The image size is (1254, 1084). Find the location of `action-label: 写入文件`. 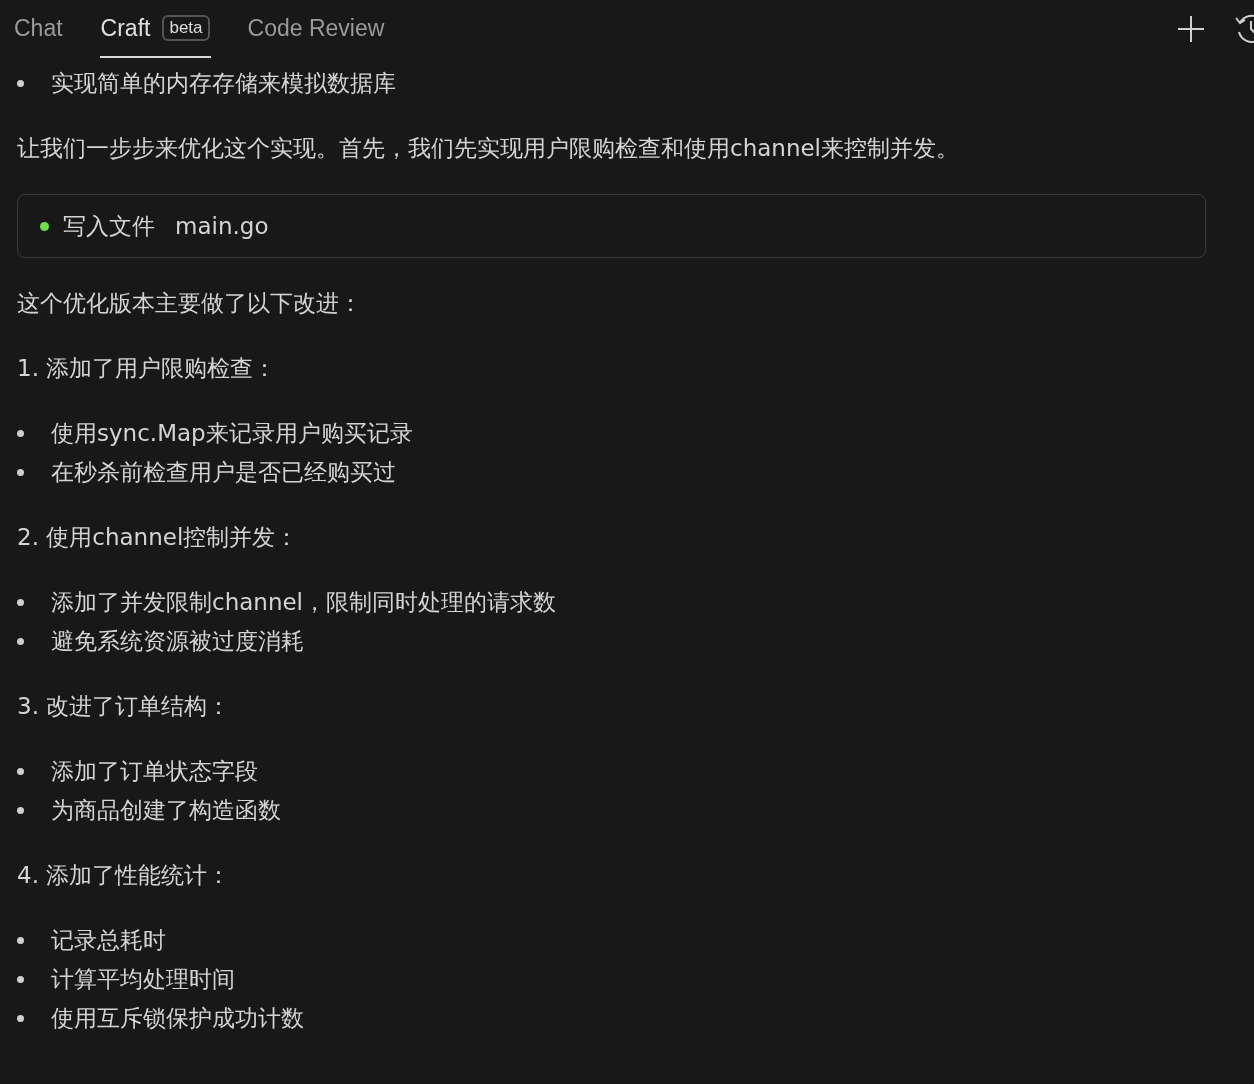

action-label: 写入文件 is located at coordinates (109, 226).